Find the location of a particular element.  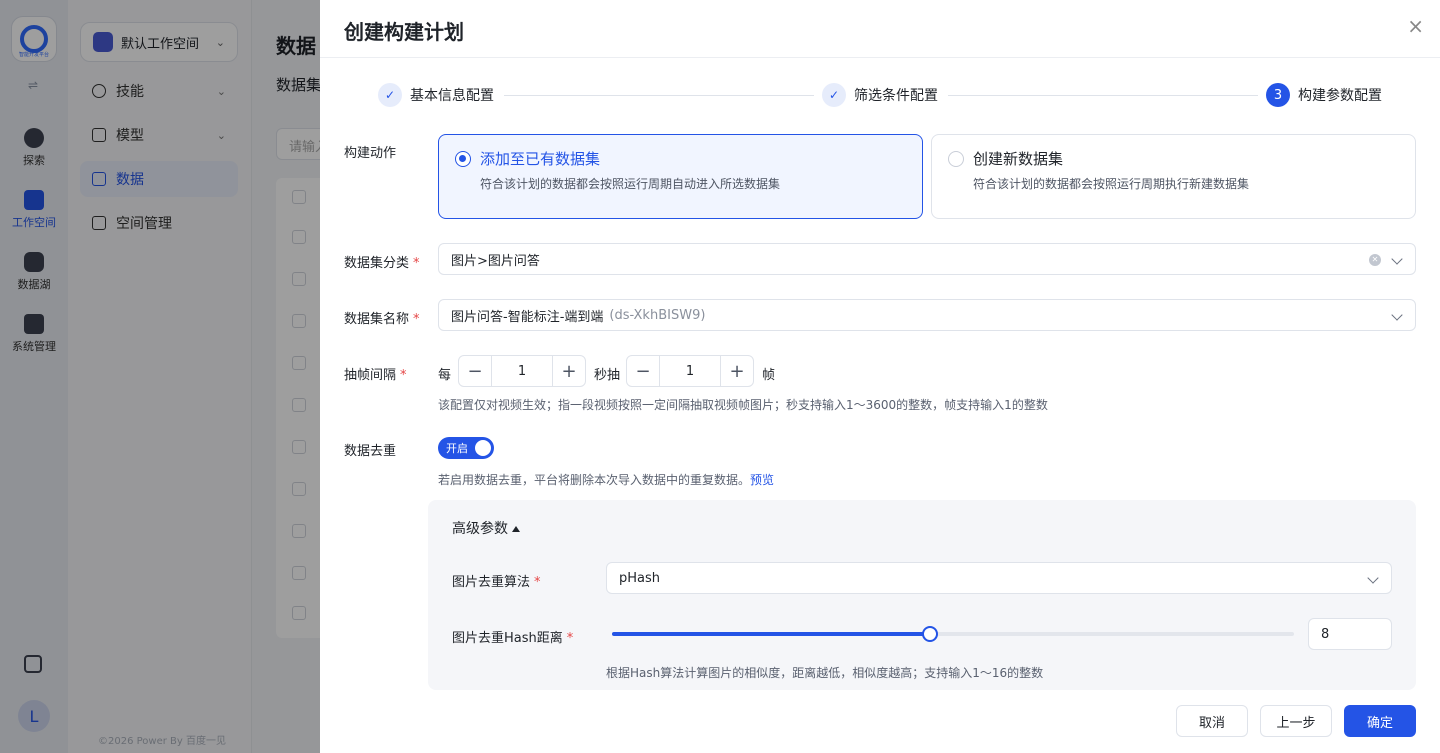

toggle-text: 开启 is located at coordinates (457, 448).